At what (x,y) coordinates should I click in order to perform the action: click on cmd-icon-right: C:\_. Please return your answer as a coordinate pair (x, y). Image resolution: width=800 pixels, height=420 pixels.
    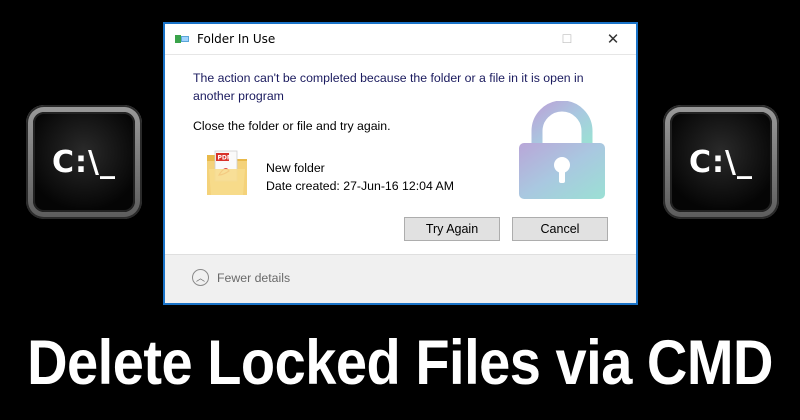
    Looking at the image, I should click on (721, 162).